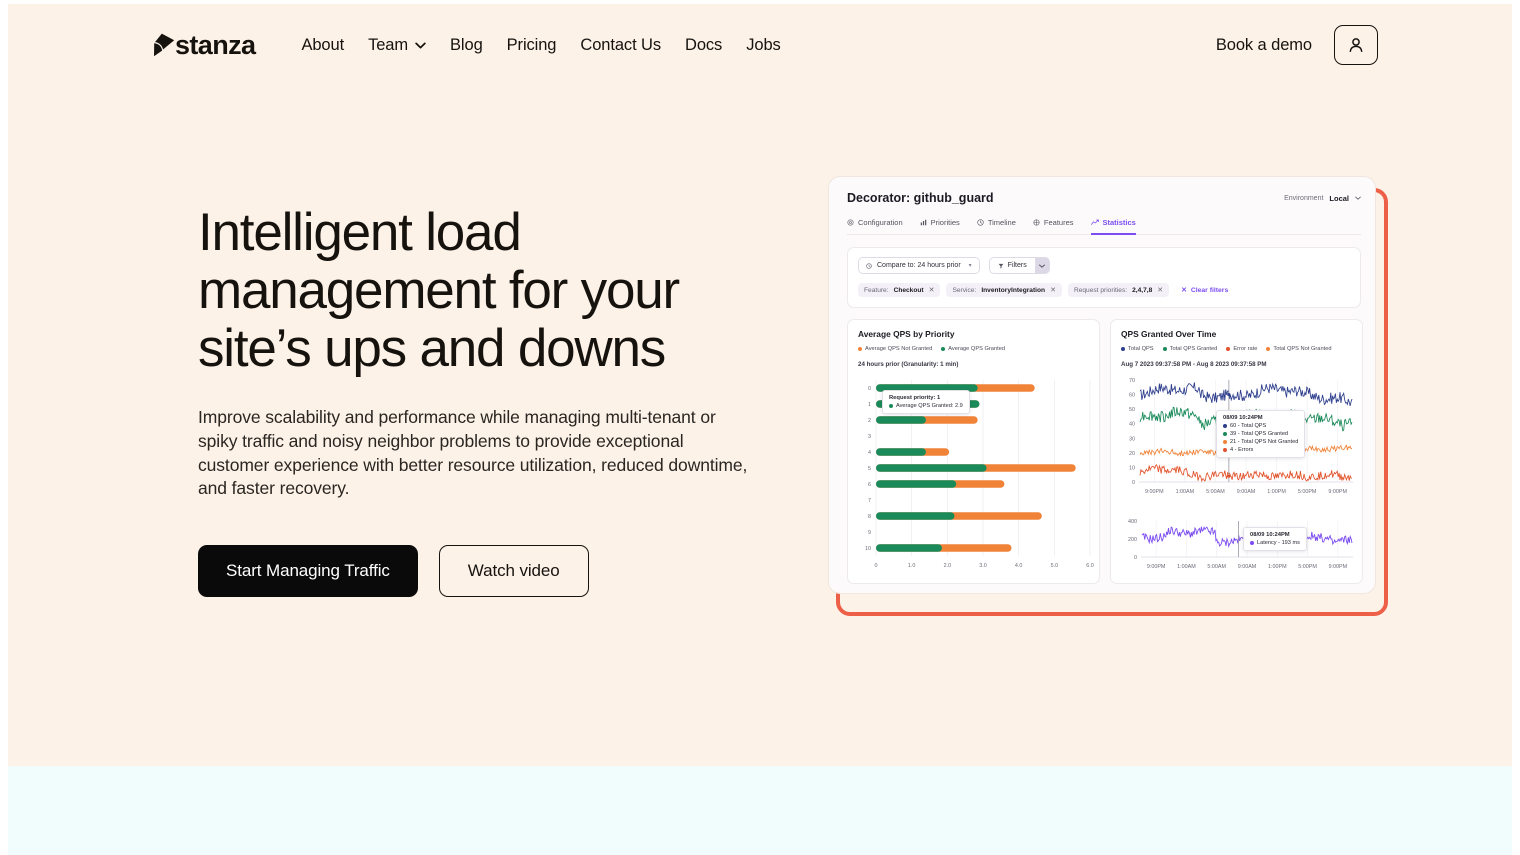 Image resolution: width=1520 pixels, height=855 pixels. What do you see at coordinates (919, 265) in the screenshot?
I see `compare-to-dropdown: Compare to: 24 hours prior ▾` at bounding box center [919, 265].